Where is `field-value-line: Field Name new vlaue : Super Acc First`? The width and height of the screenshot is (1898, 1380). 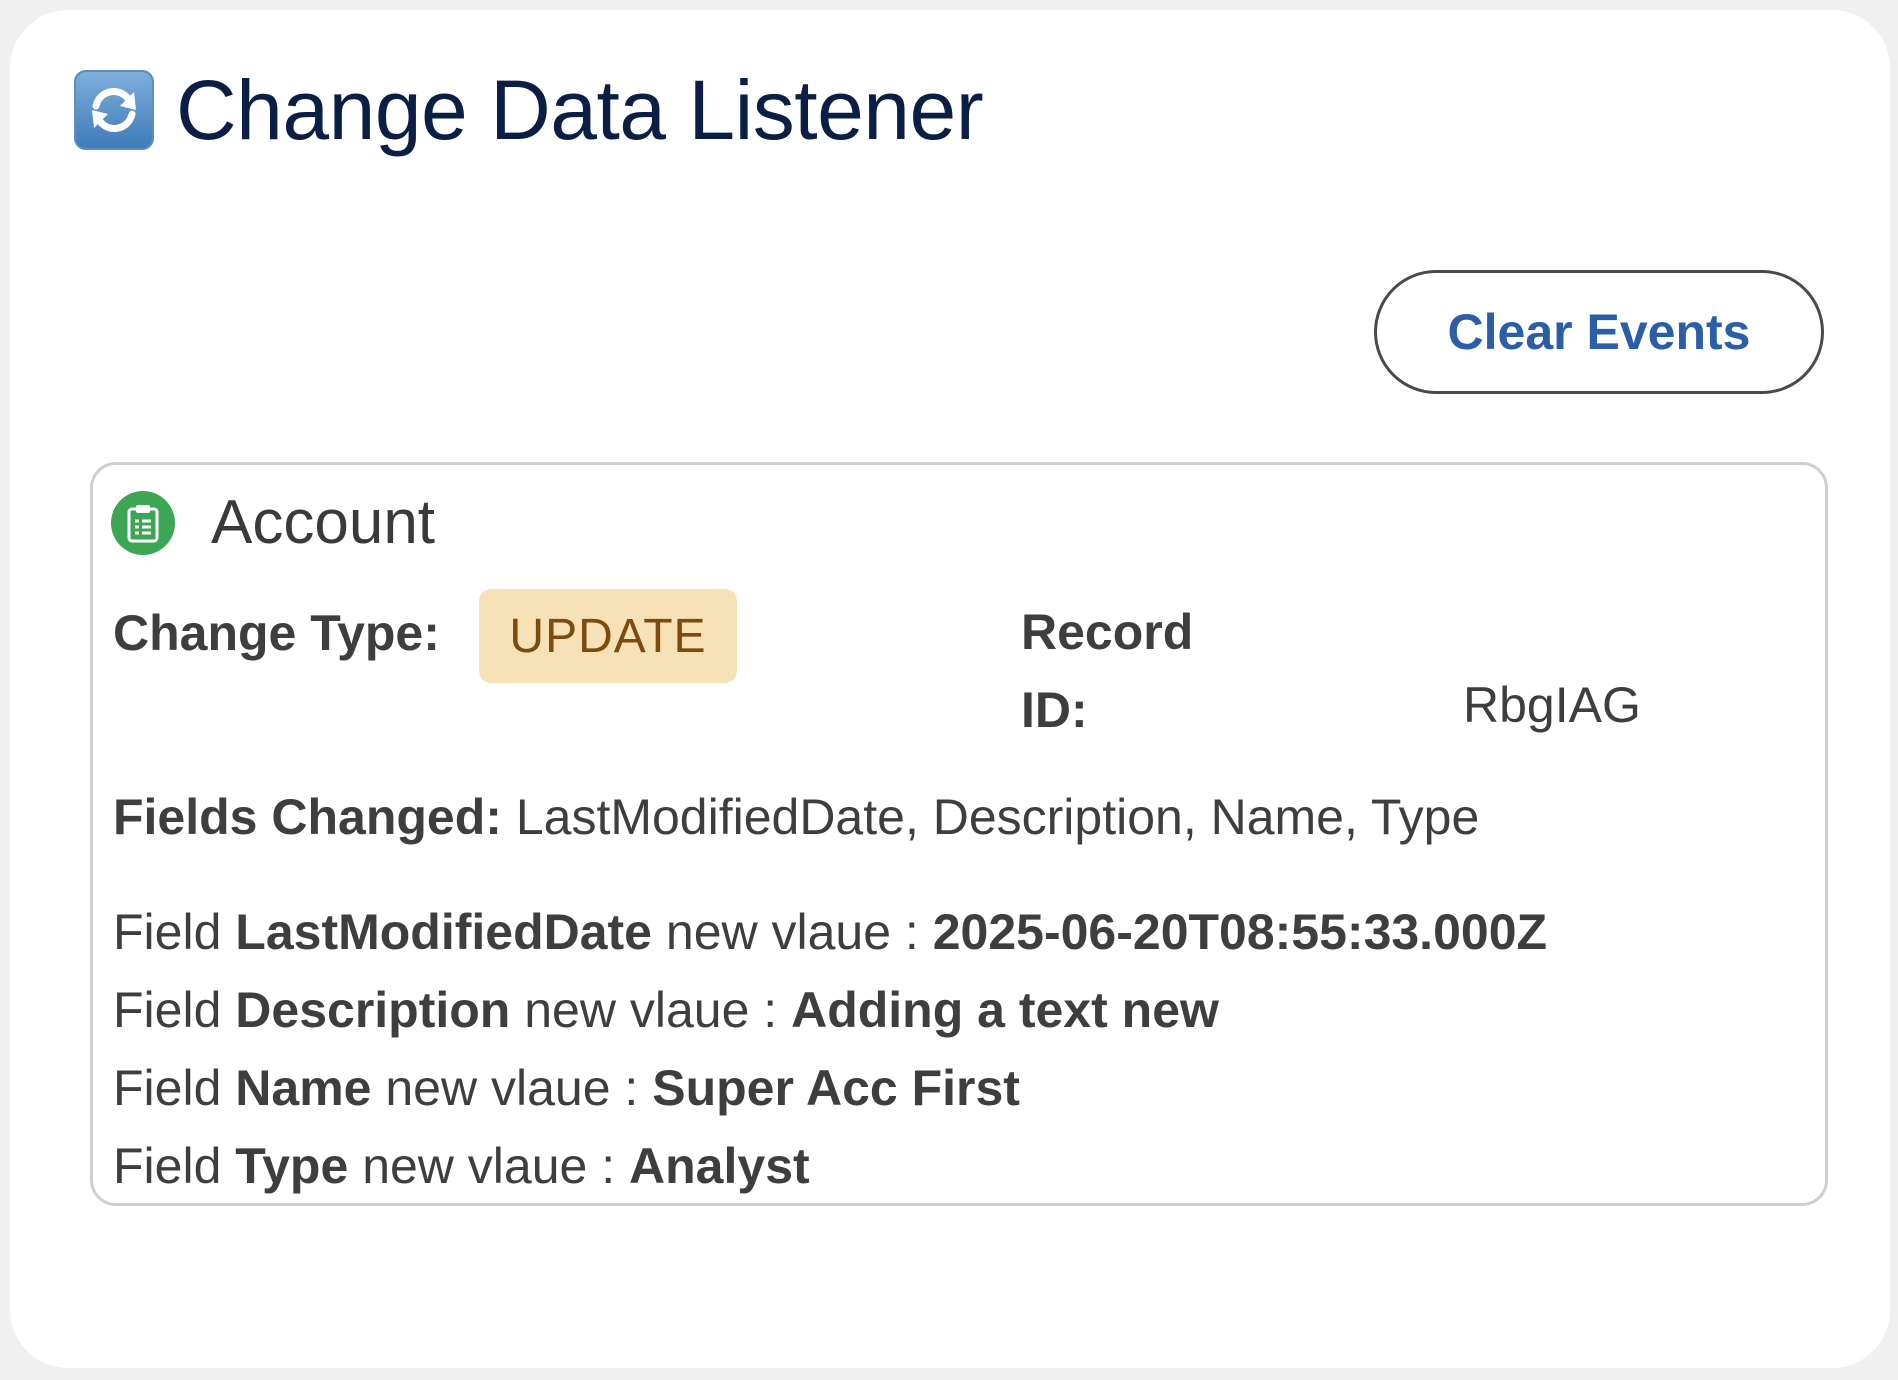
field-value-line: Field Name new vlaue : Super Acc First is located at coordinates (830, 1088).